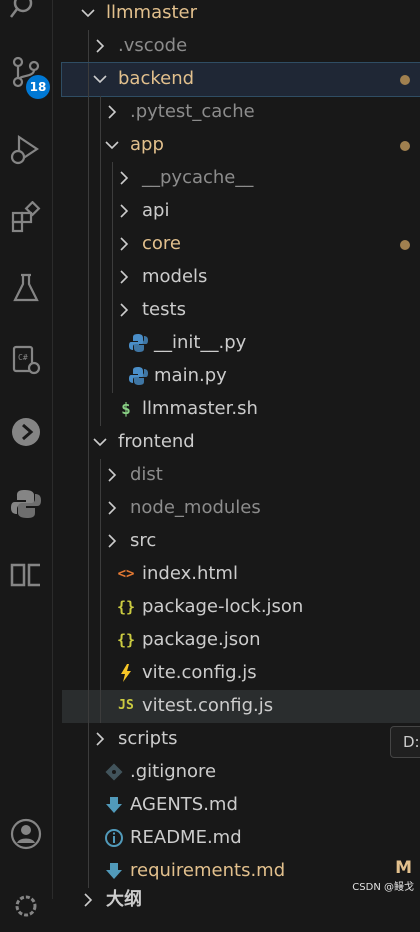 This screenshot has width=420, height=932. I want to click on html-file-icon: <>, so click(126, 574).